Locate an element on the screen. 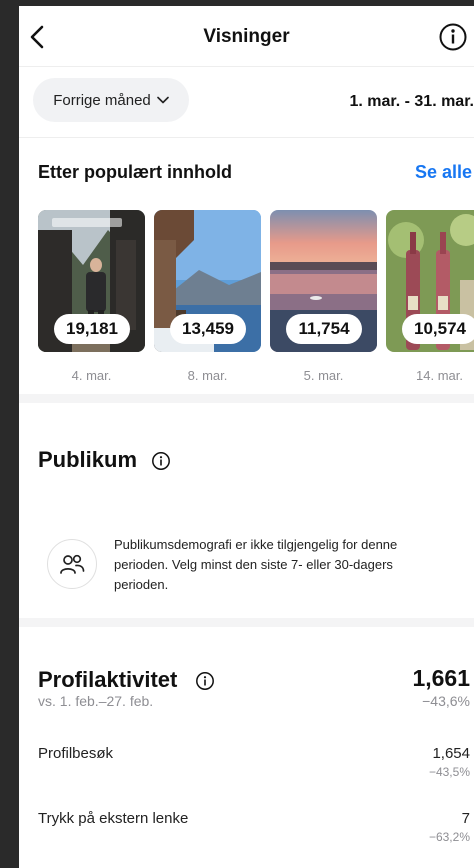  popular-section-title: Etter populært innhold is located at coordinates (135, 172).